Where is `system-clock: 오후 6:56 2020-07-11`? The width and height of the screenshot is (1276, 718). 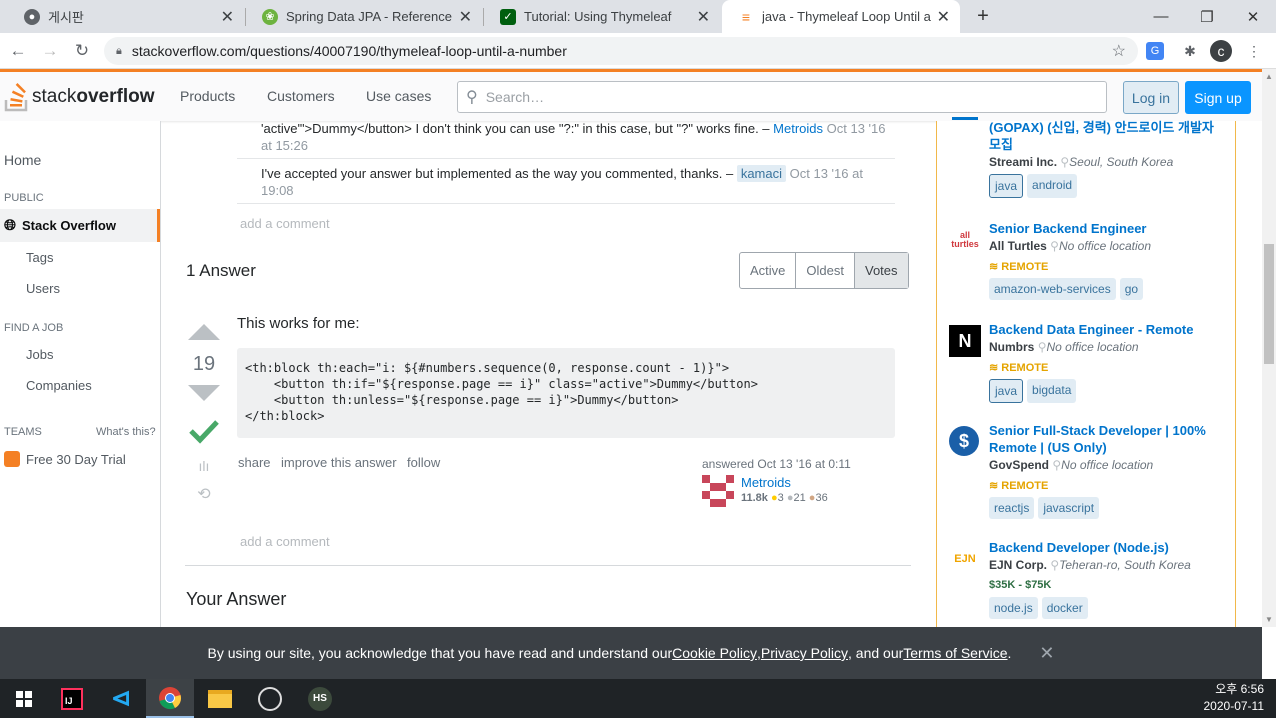 system-clock: 오후 6:56 2020-07-11 is located at coordinates (1234, 698).